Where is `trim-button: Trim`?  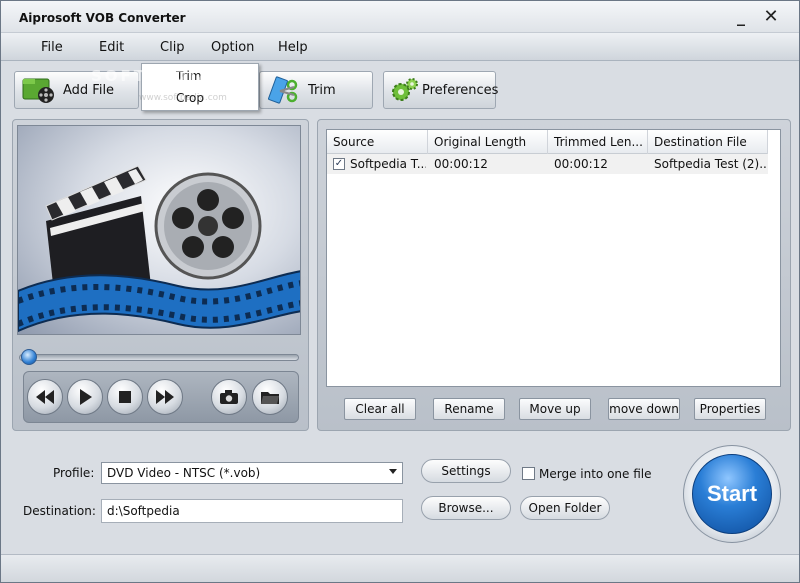
trim-button: Trim is located at coordinates (316, 90).